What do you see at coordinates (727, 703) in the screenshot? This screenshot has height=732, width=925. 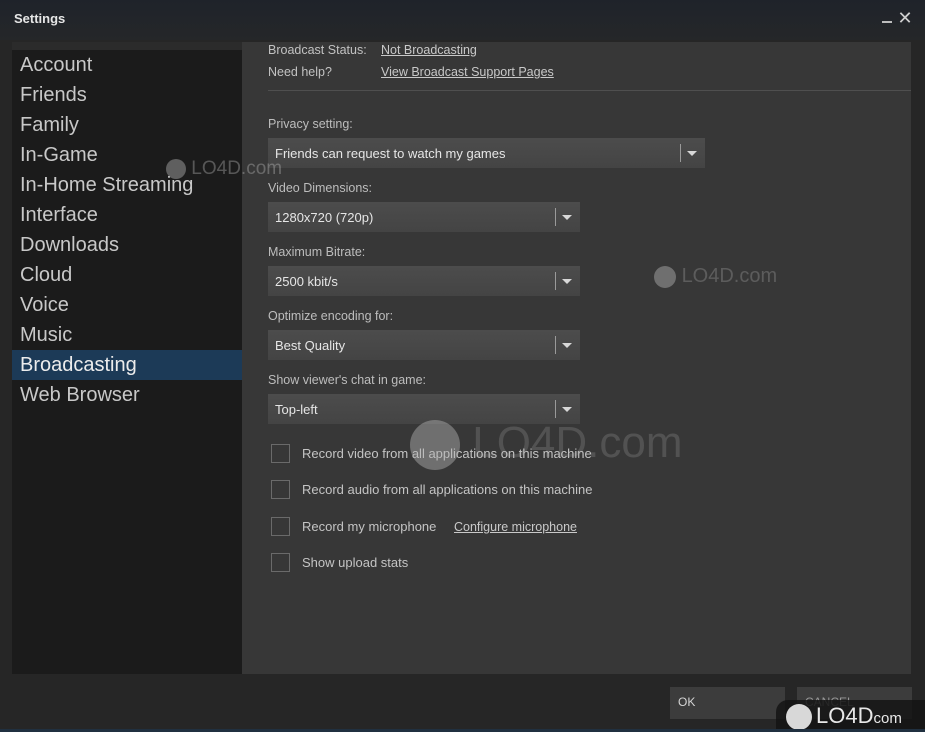 I see `ok-button: OK` at bounding box center [727, 703].